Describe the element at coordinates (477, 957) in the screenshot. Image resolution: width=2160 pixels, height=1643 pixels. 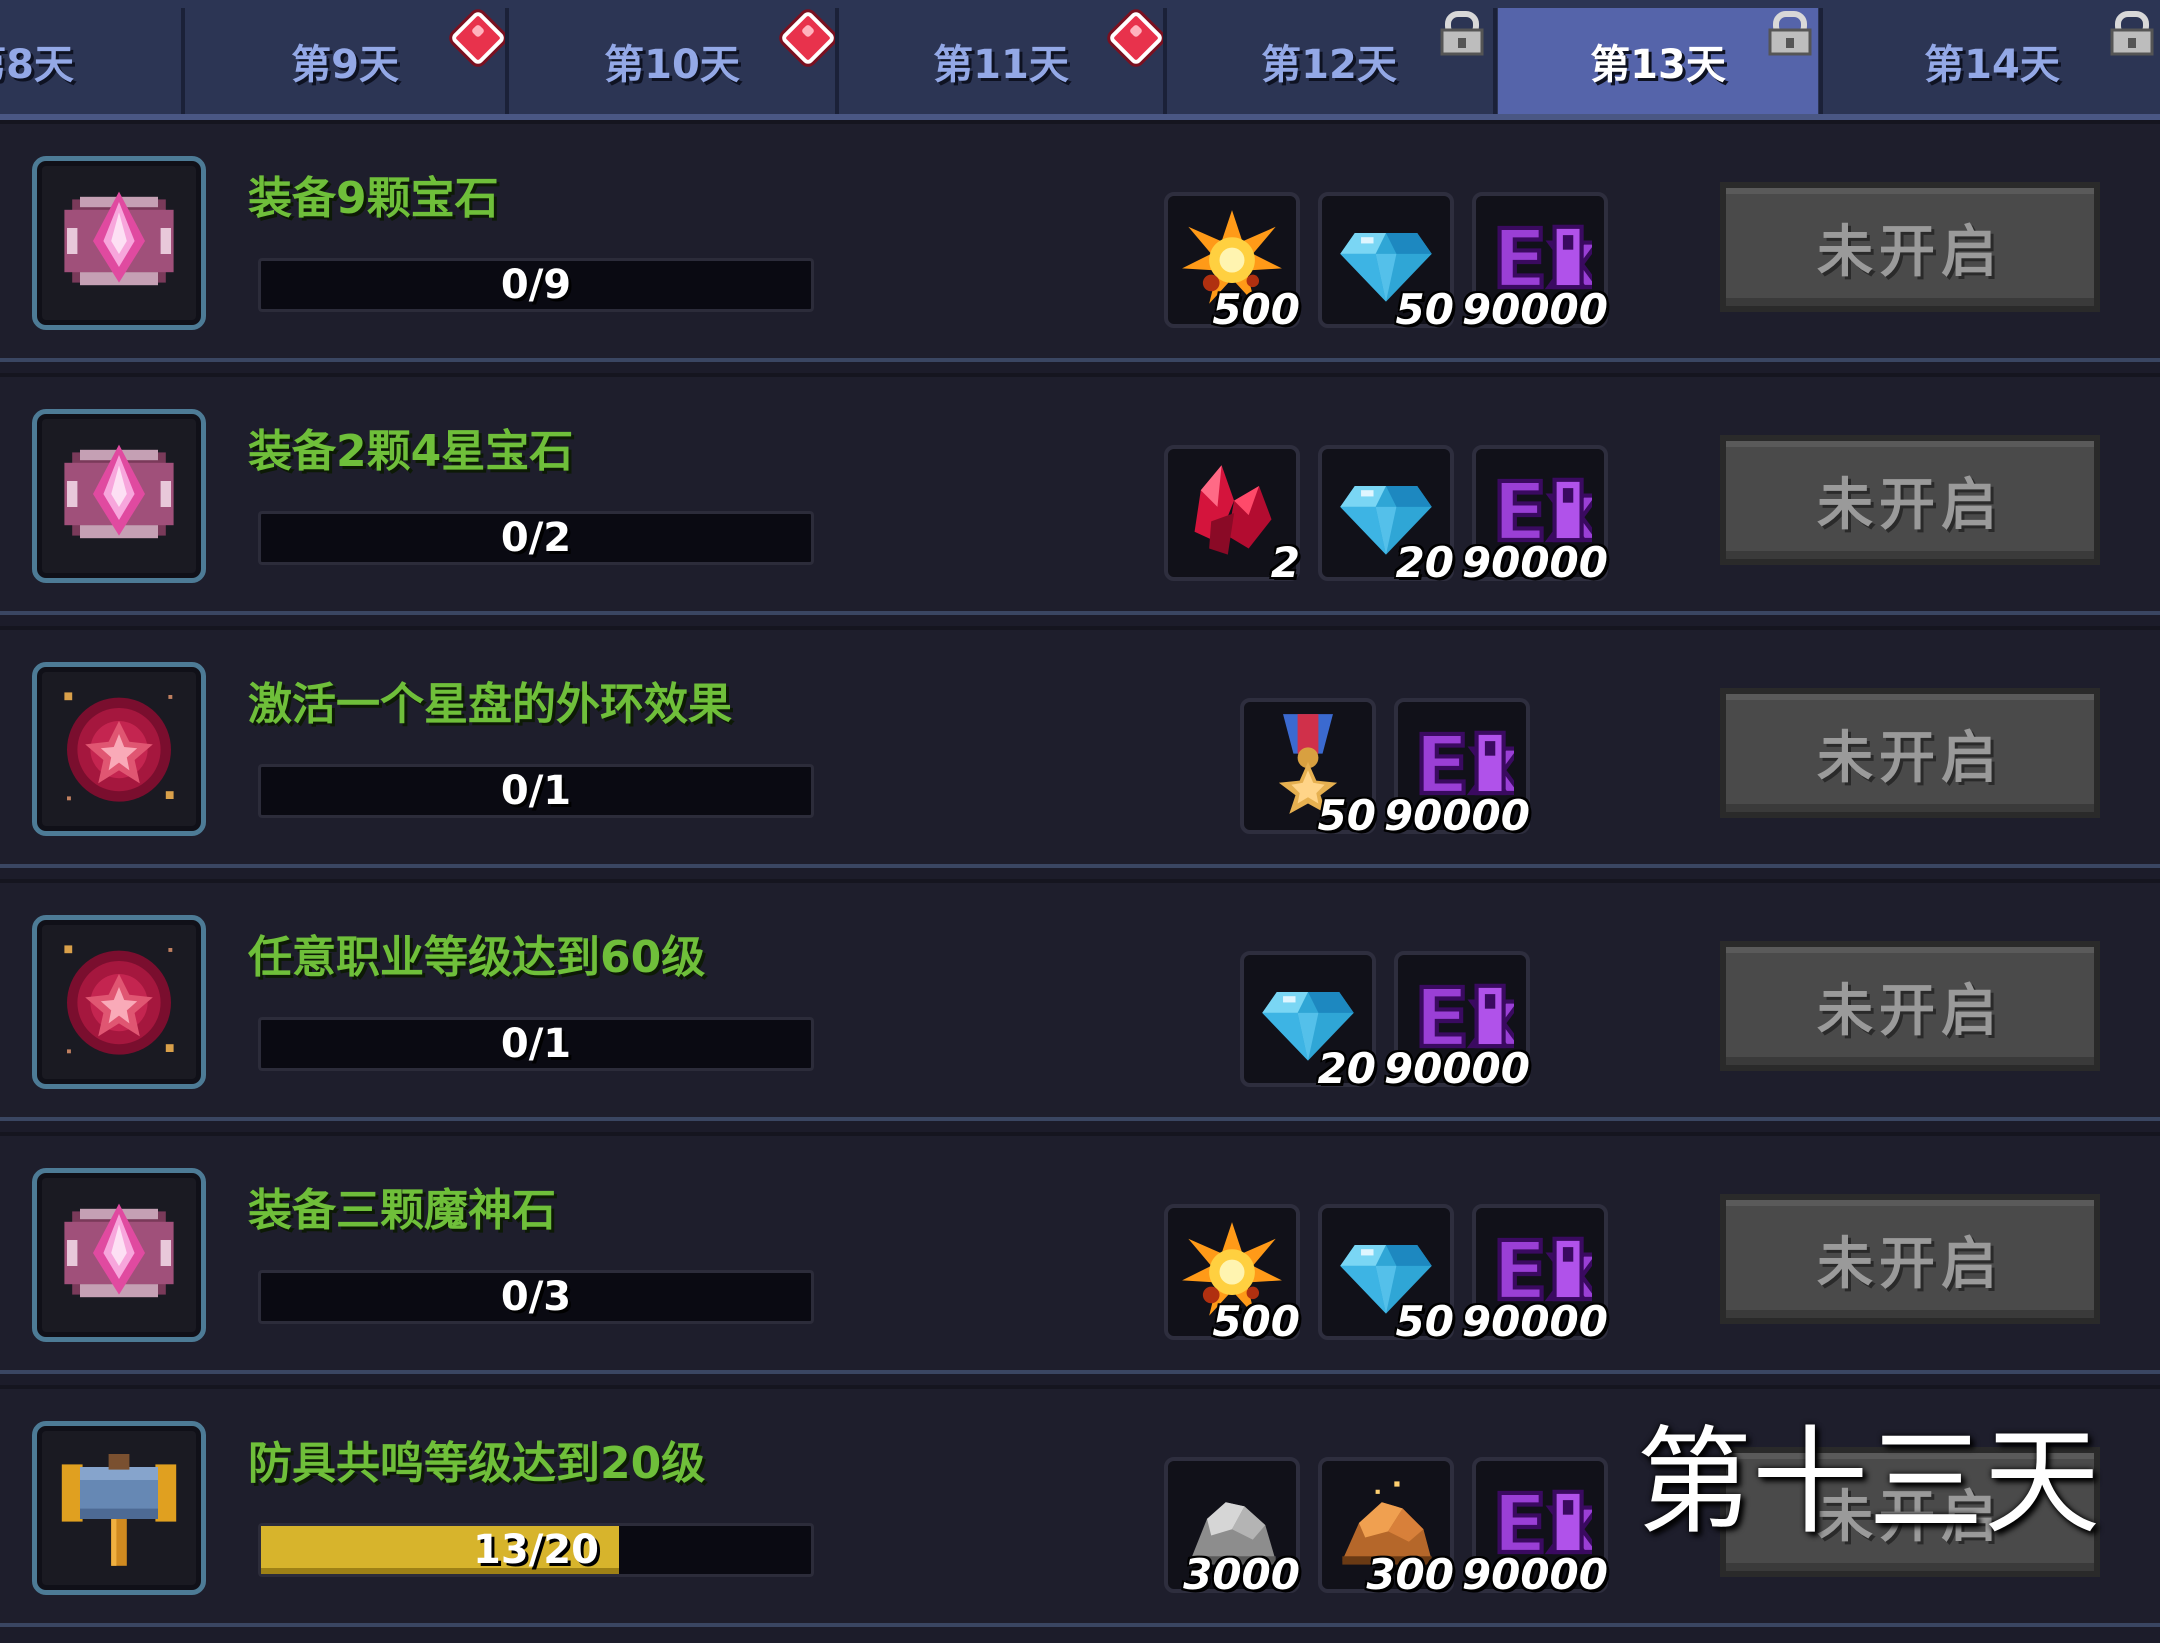
I see `task-title: 任意职业等级达到60级` at that location.